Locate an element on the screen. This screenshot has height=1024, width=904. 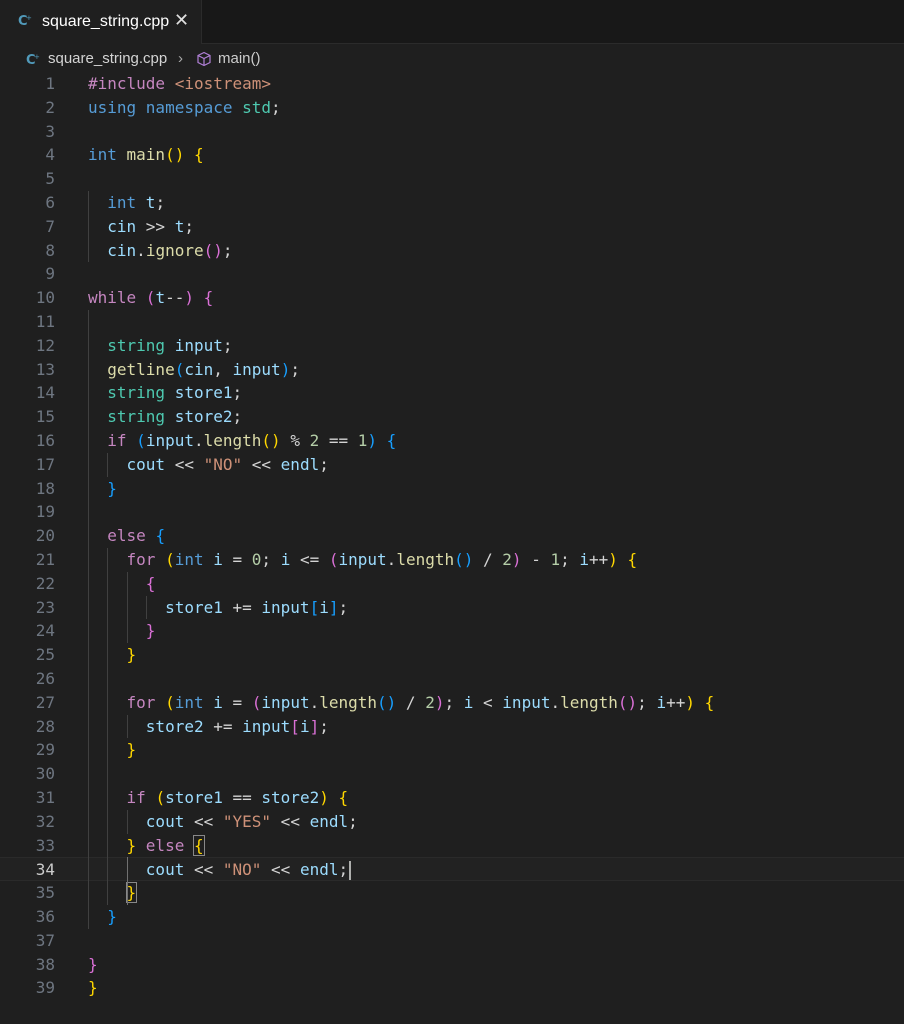
code-line: 18 } is located at coordinates (452, 489).